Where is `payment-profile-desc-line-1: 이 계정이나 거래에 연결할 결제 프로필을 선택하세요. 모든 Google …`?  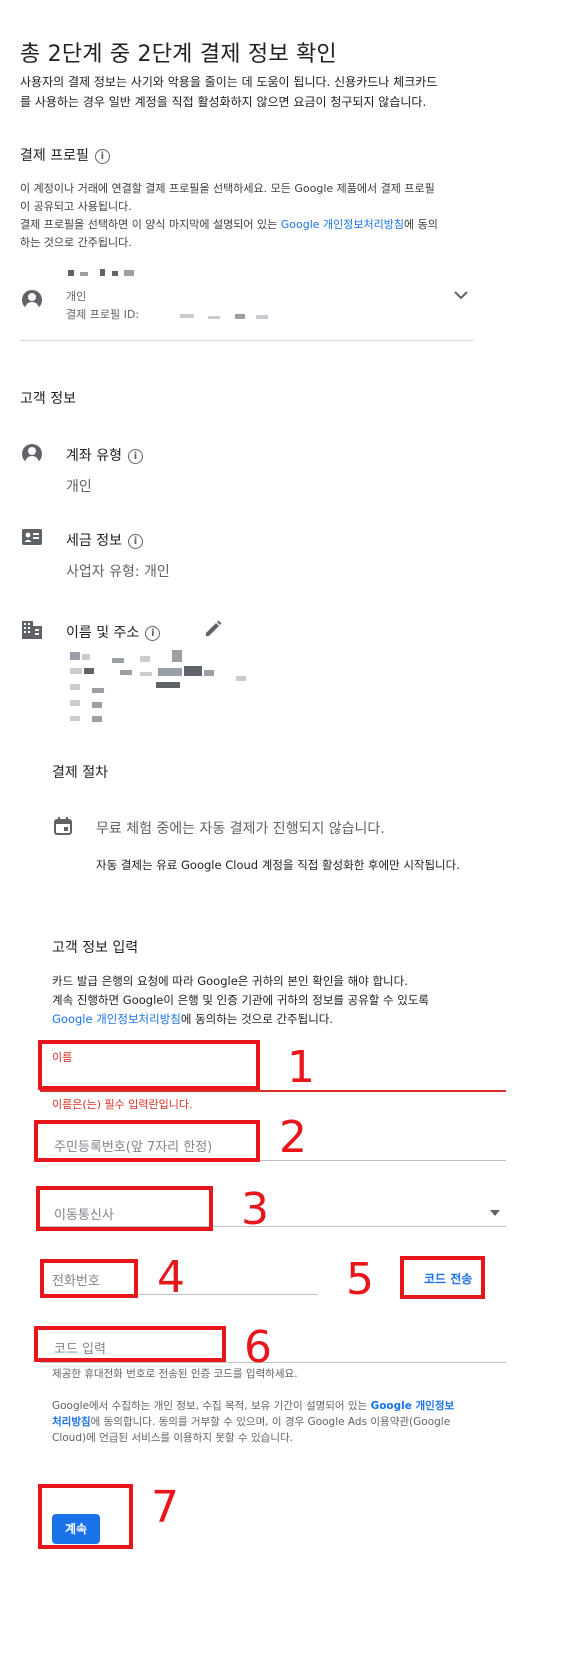
payment-profile-desc-line-1: 이 계정이나 거래에 연결할 결제 프로필을 선택하세요. 모든 Google … is located at coordinates (227, 188).